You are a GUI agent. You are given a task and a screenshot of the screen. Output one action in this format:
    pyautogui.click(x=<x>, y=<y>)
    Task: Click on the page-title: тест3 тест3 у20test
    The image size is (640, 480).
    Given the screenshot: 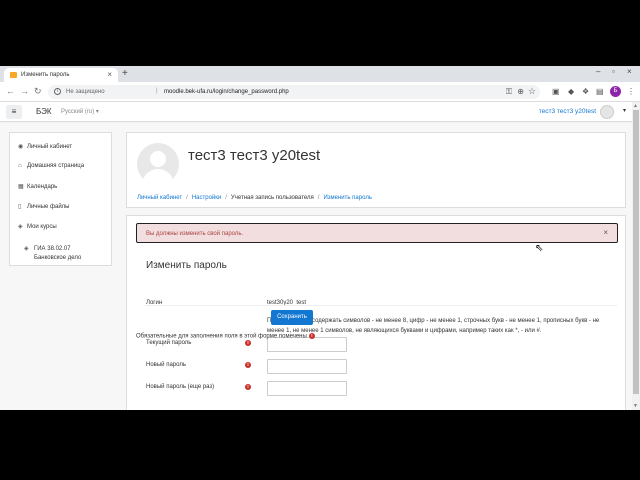 What is the action you would take?
    pyautogui.click(x=254, y=155)
    